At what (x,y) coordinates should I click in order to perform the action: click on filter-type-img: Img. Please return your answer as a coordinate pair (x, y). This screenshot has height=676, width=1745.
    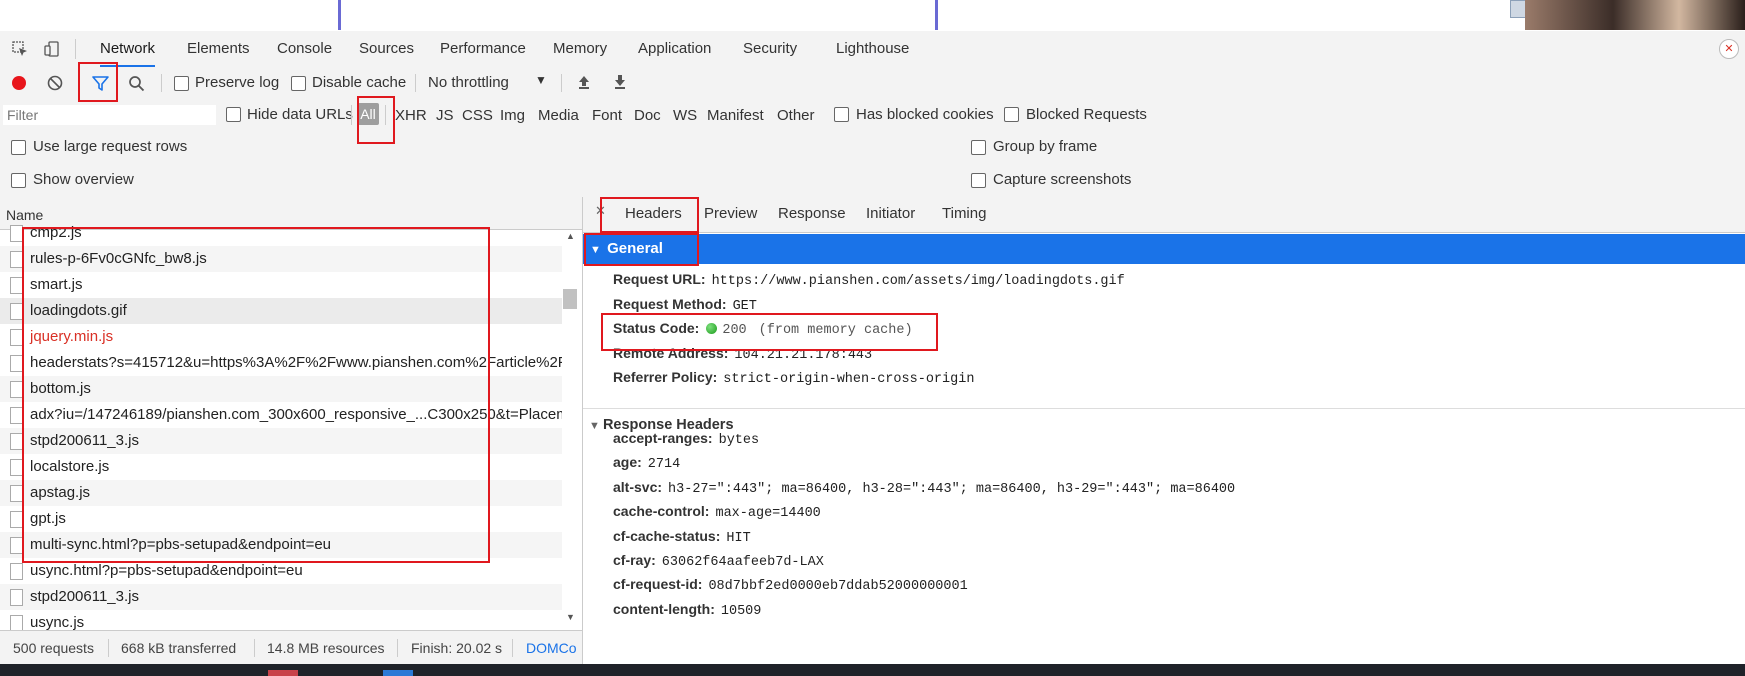
    Looking at the image, I should click on (512, 115).